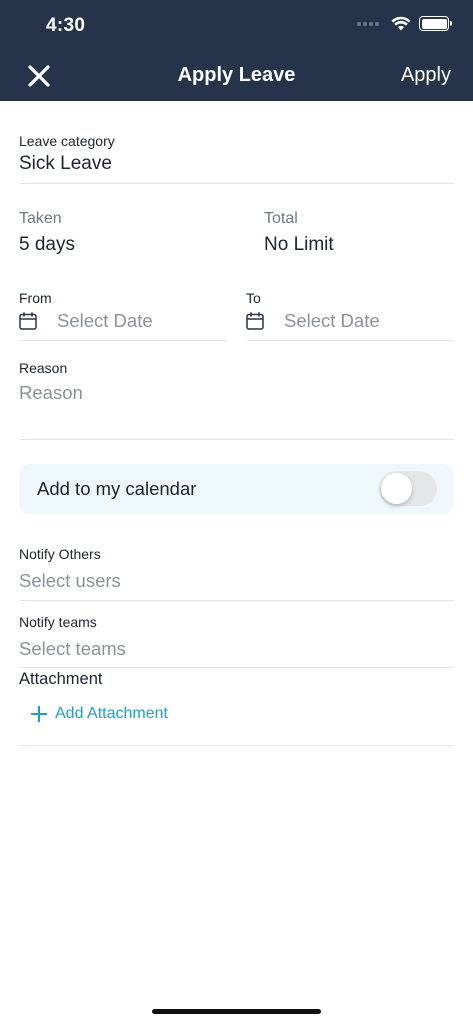 The height and width of the screenshot is (1024, 473). I want to click on add-attachment-label: Add Attachment, so click(111, 713).